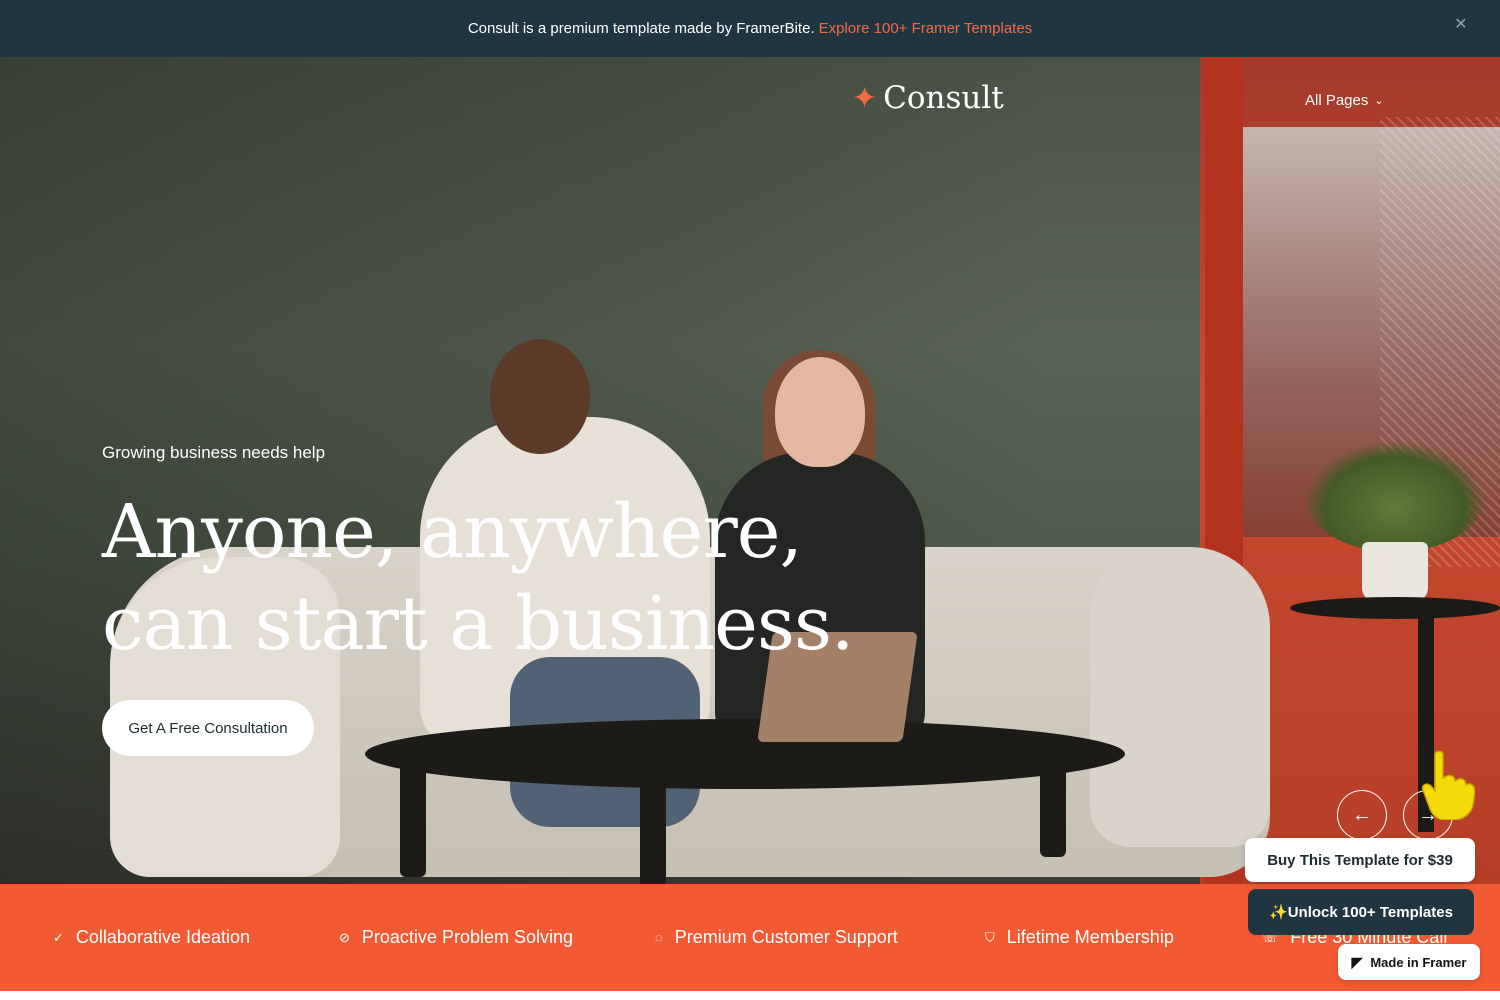 Image resolution: width=1500 pixels, height=1000 pixels. I want to click on chevron-down-icon: ⌄, so click(1379, 101).